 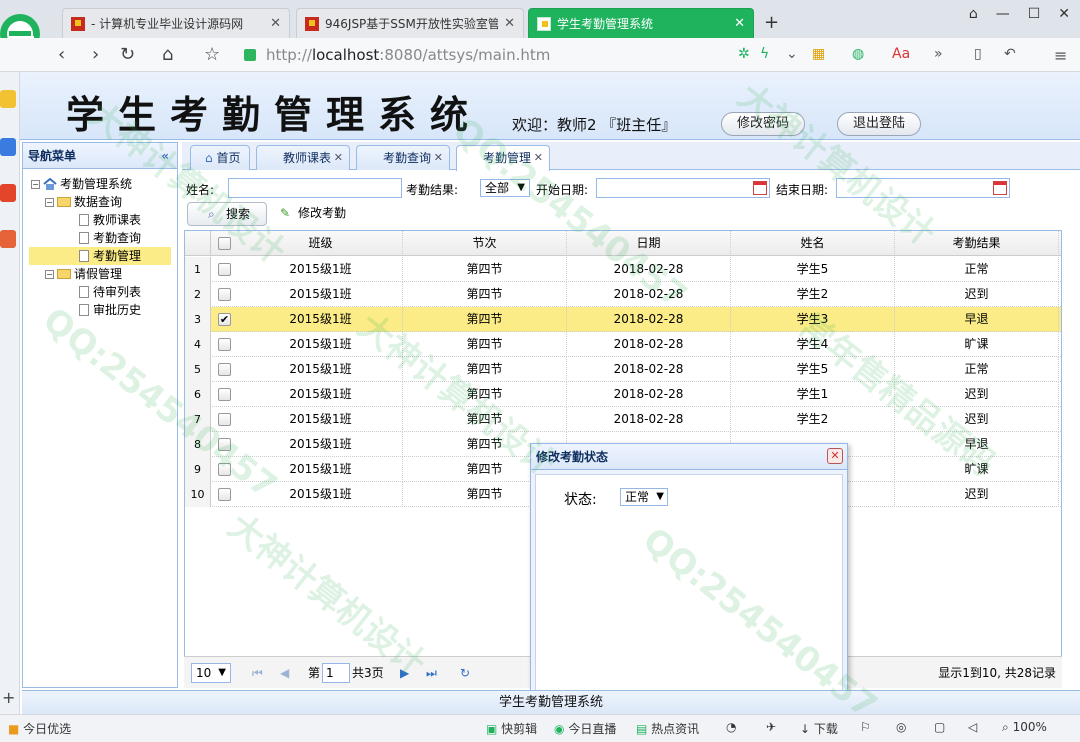 I want to click on zoom-control: ⌕ 100%, so click(x=1024, y=727).